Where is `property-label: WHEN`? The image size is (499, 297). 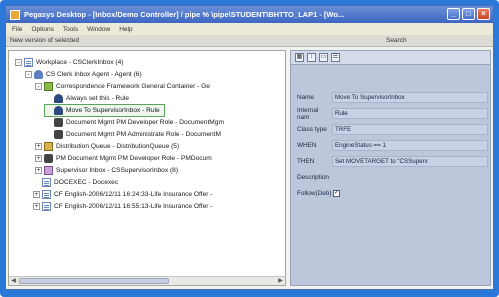
property-label: WHEN is located at coordinates (307, 145).